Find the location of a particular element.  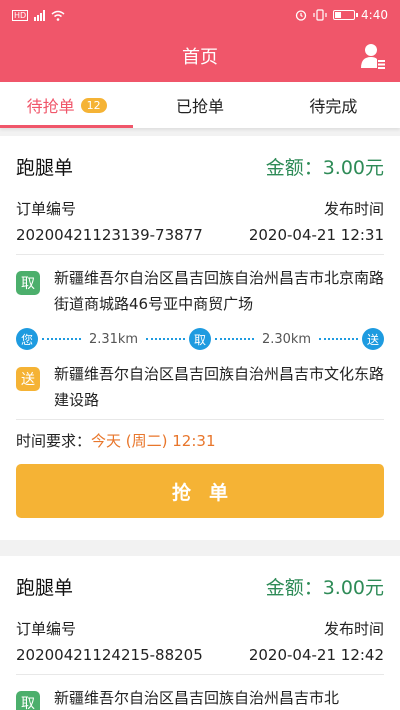

time-requirement-value: 今天 (周二) 12:31 is located at coordinates (153, 441).